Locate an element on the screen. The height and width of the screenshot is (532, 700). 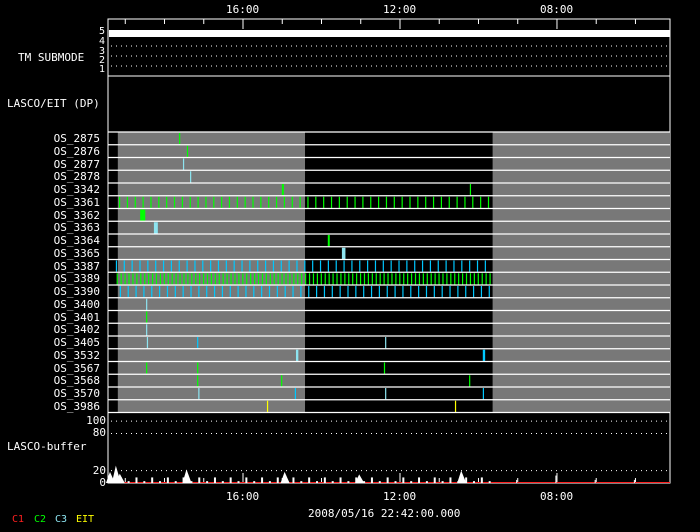
top-tick-label: 12:00 is located at coordinates (399, 9).